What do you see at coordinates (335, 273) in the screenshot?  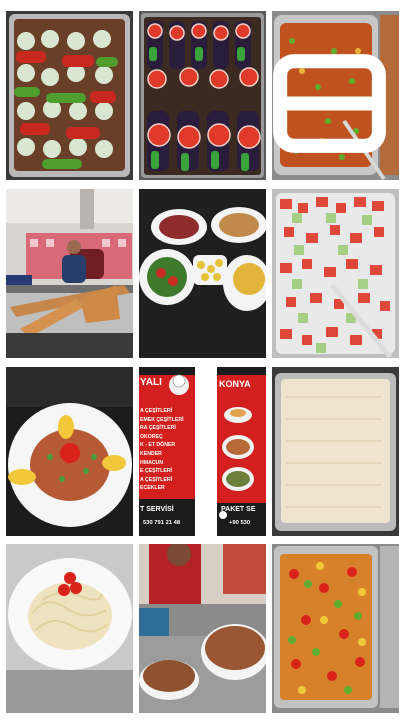 I see `photo-tomato-cucumber-salad` at bounding box center [335, 273].